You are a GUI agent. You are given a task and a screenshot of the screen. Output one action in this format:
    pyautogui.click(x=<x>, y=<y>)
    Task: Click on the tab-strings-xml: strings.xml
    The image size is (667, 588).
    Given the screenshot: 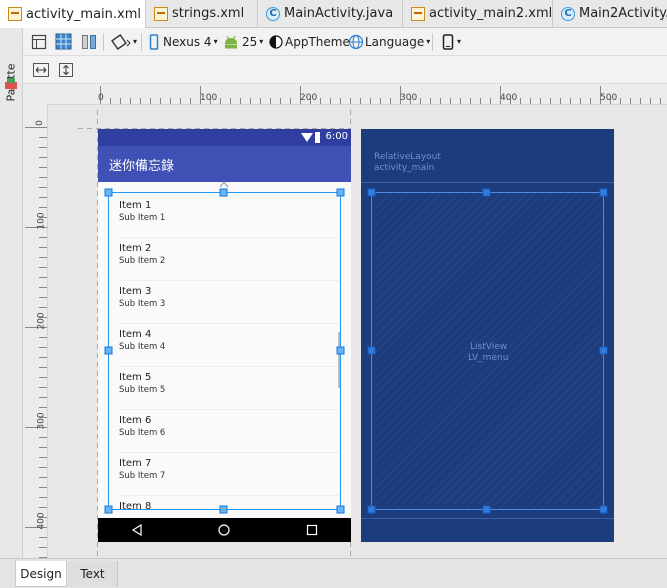 What is the action you would take?
    pyautogui.click(x=202, y=13)
    